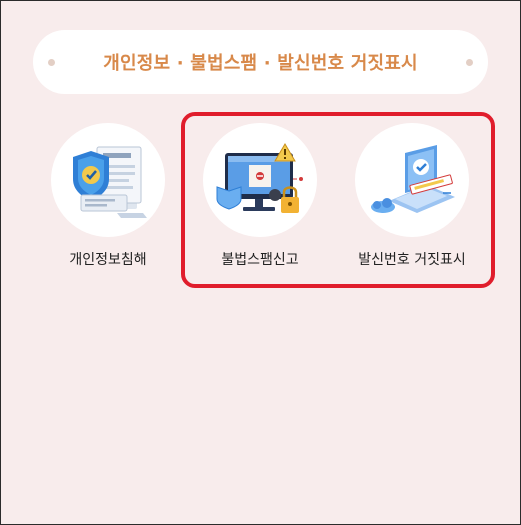 The width and height of the screenshot is (521, 525). I want to click on menu-item-illegal-spam: 불법스팸신고, so click(260, 196).